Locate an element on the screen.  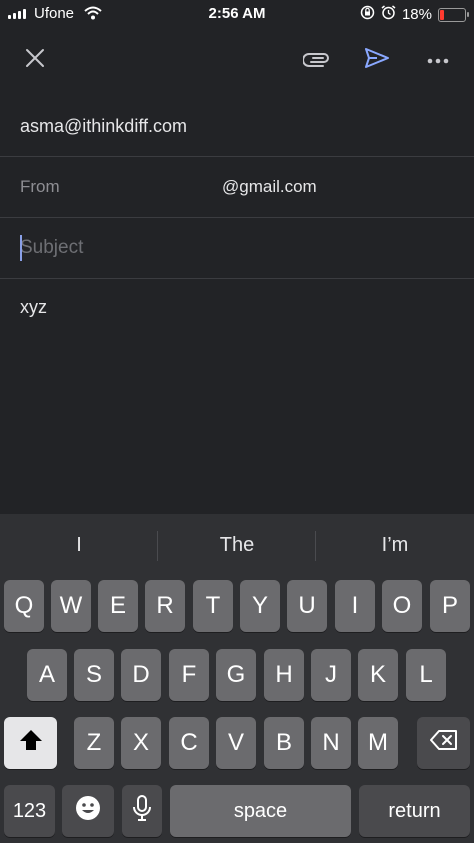
key-v: V is located at coordinates (236, 743).